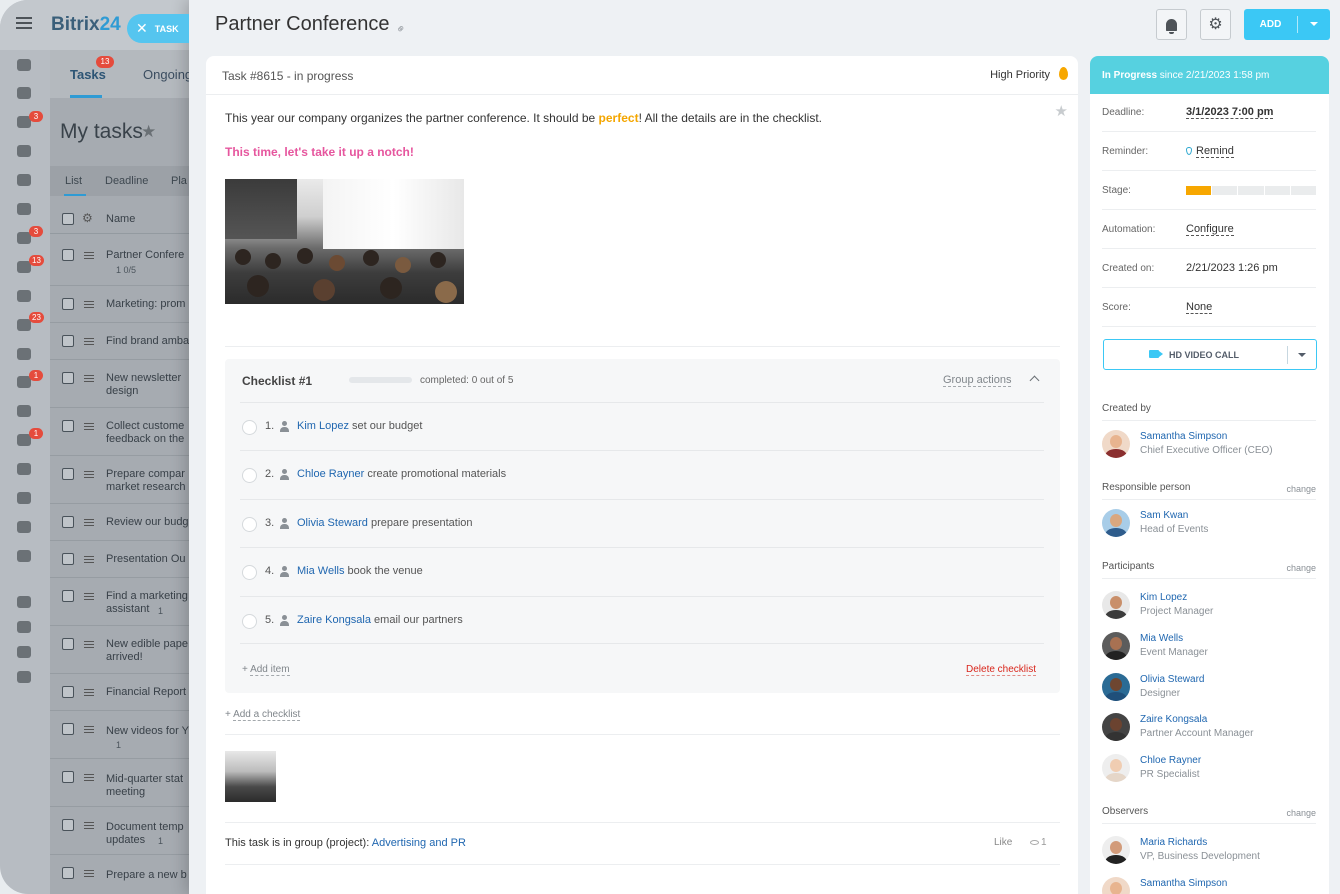  I want to click on tab-tasks: Tasks, so click(88, 74).